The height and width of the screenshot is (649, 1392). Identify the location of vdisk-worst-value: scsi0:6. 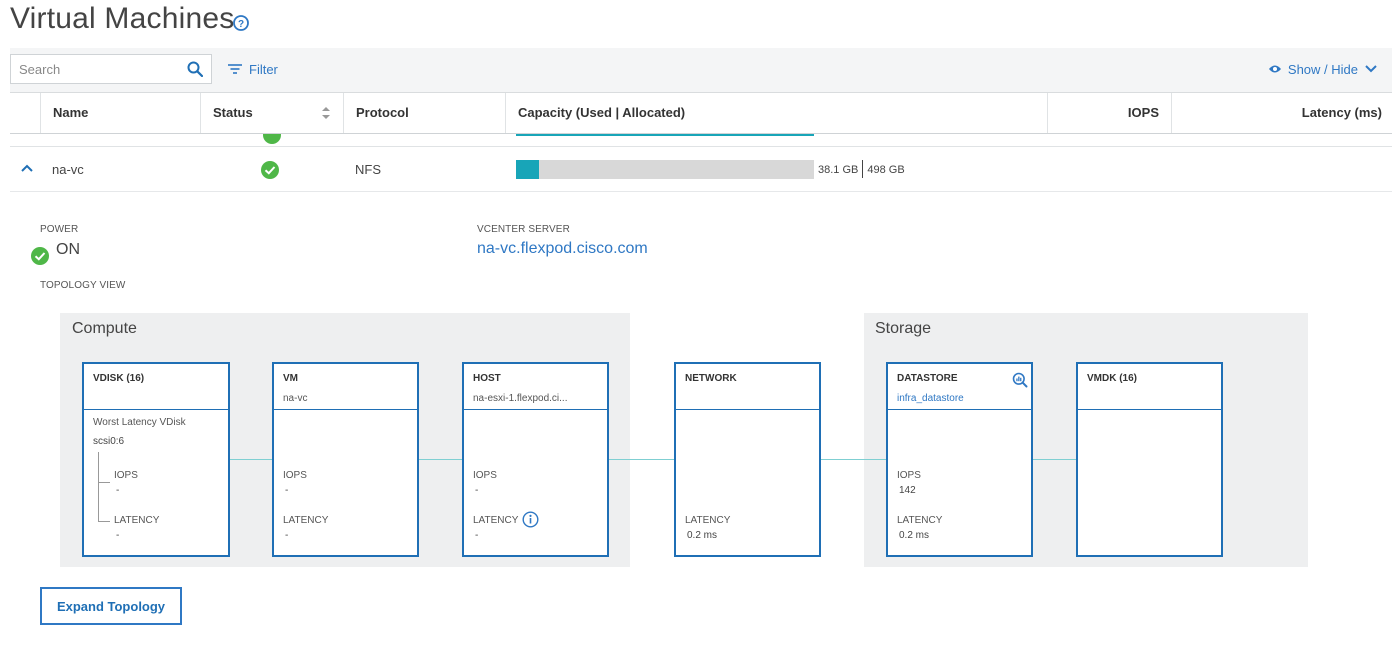
(109, 441).